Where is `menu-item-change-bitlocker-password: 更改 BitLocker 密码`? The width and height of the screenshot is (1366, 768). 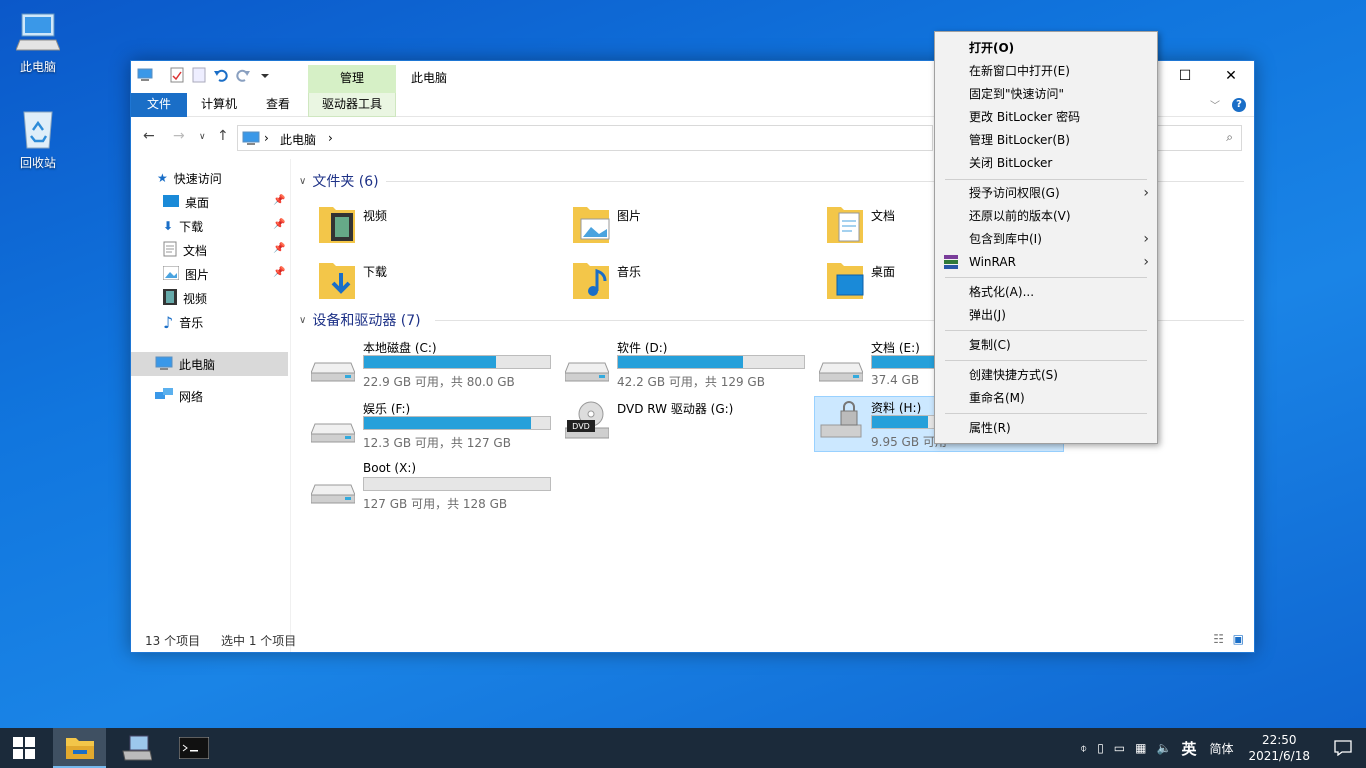
menu-item-change-bitlocker-password: 更改 BitLocker 密码 is located at coordinates (1046, 117).